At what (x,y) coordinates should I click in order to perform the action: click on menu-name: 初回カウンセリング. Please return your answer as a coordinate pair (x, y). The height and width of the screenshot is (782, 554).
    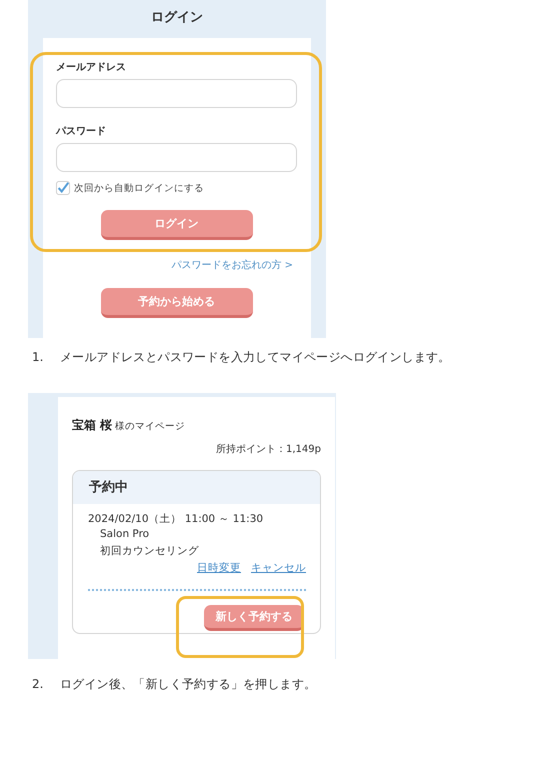
    Looking at the image, I should click on (149, 551).